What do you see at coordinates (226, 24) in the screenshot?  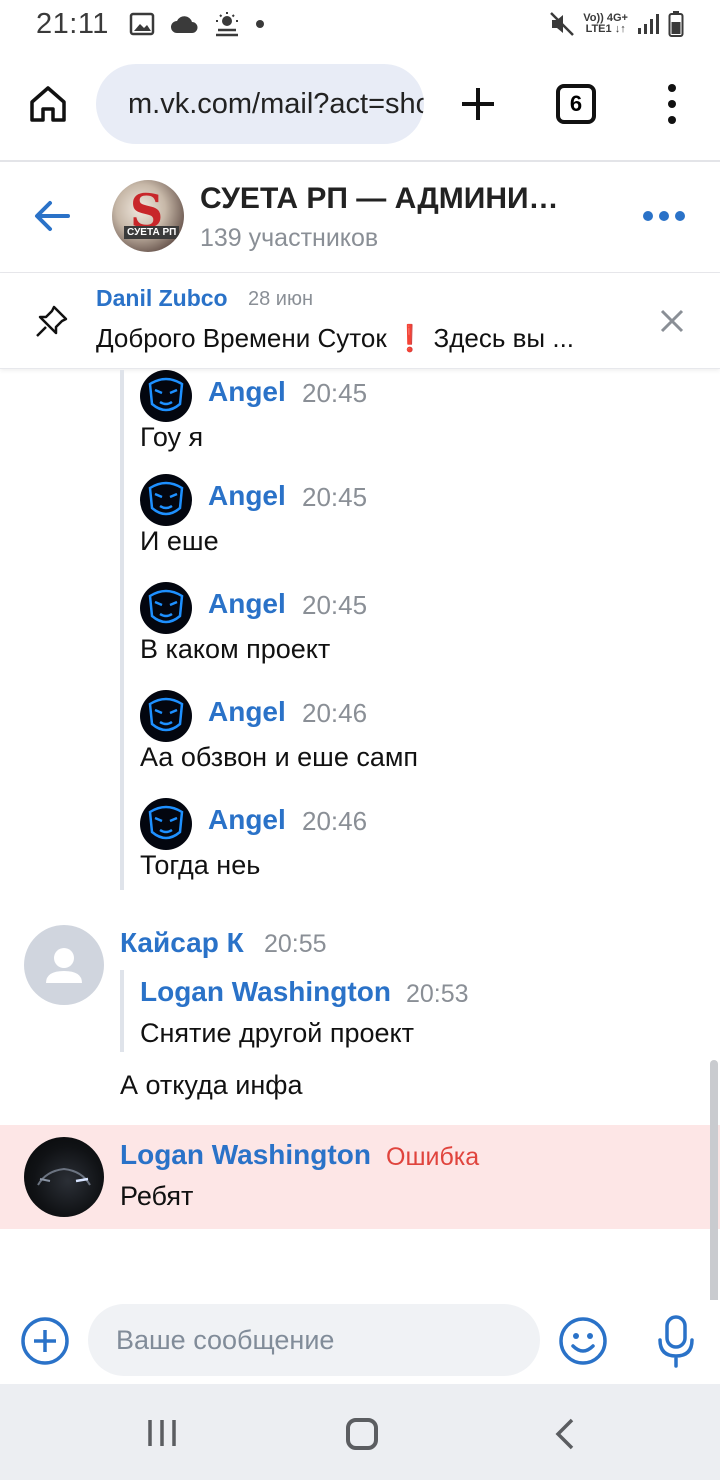 I see `sun-cloud-icon` at bounding box center [226, 24].